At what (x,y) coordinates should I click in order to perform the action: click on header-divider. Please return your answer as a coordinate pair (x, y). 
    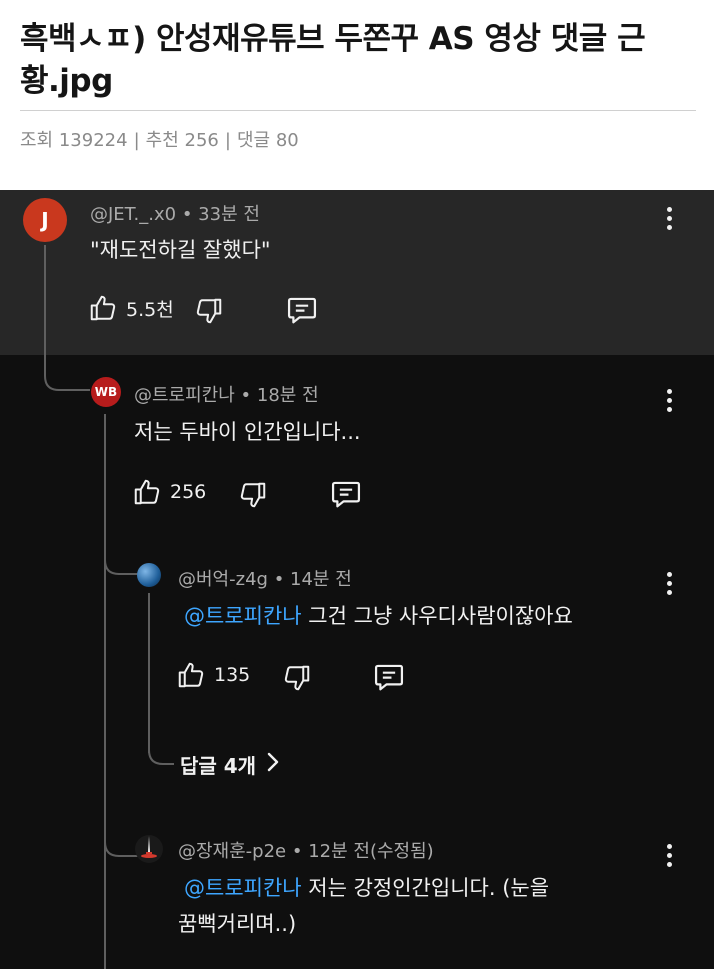
    Looking at the image, I should click on (358, 110).